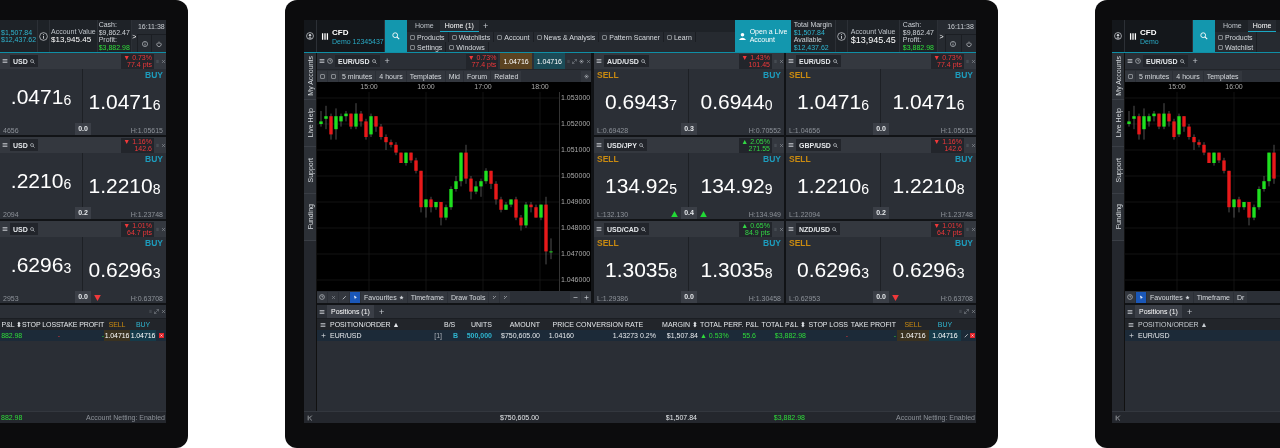  I want to click on buy-price: 134.929, so click(736, 185).